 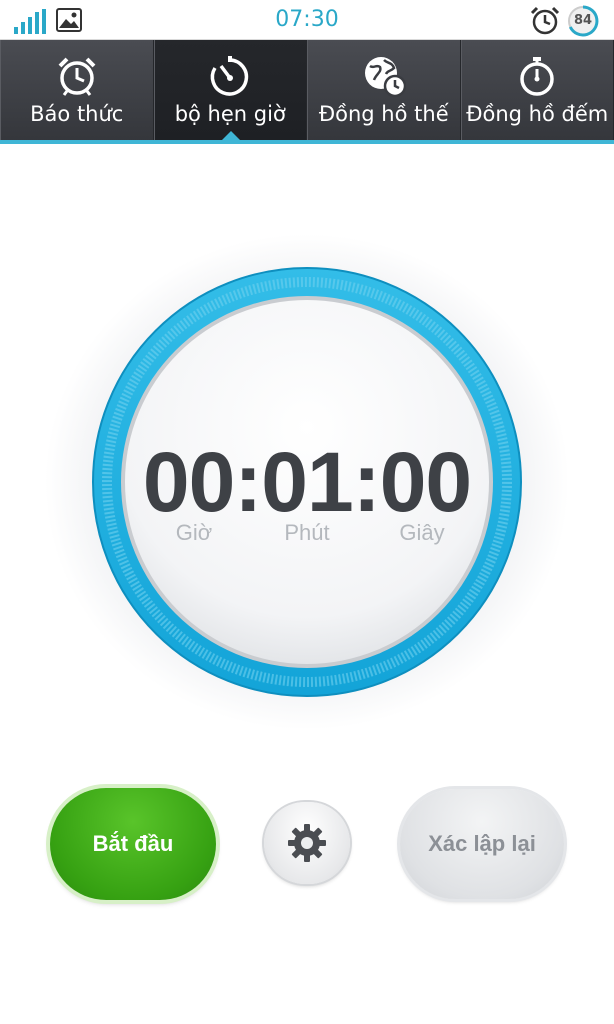 I want to click on world-clock-icon, so click(x=385, y=77).